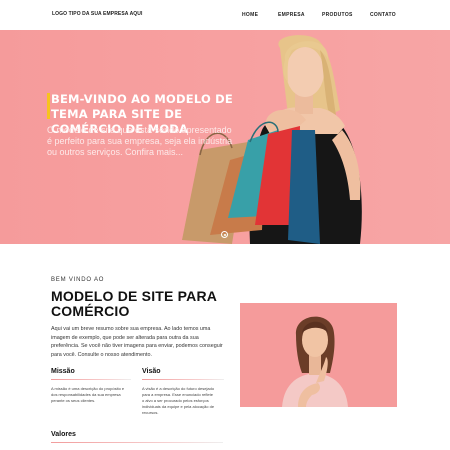  What do you see at coordinates (151, 371) in the screenshot?
I see `visao-title: Visão` at bounding box center [151, 371].